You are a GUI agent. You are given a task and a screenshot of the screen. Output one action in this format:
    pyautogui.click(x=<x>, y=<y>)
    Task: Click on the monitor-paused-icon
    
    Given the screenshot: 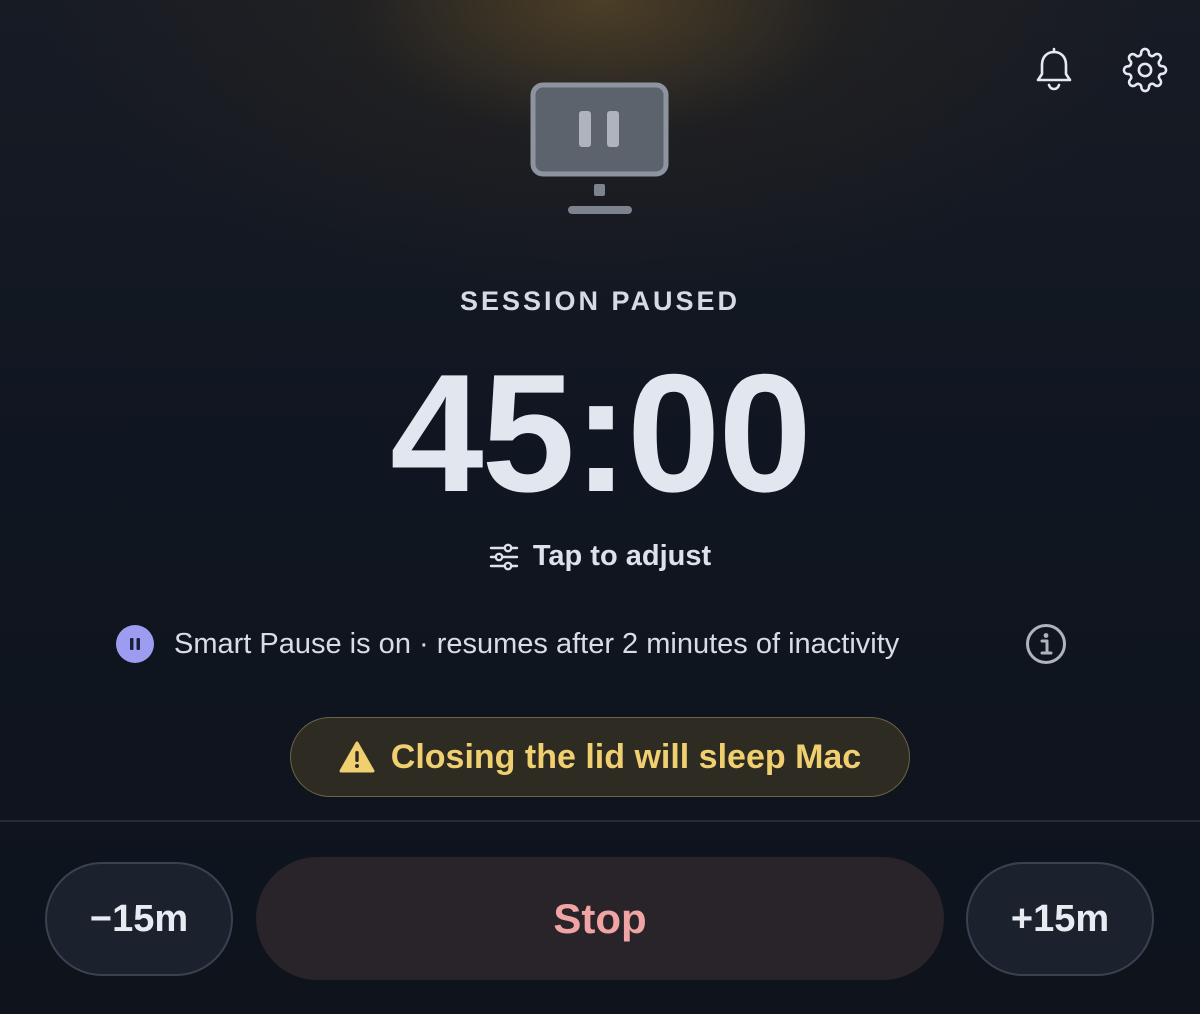 What is the action you would take?
    pyautogui.click(x=600, y=150)
    